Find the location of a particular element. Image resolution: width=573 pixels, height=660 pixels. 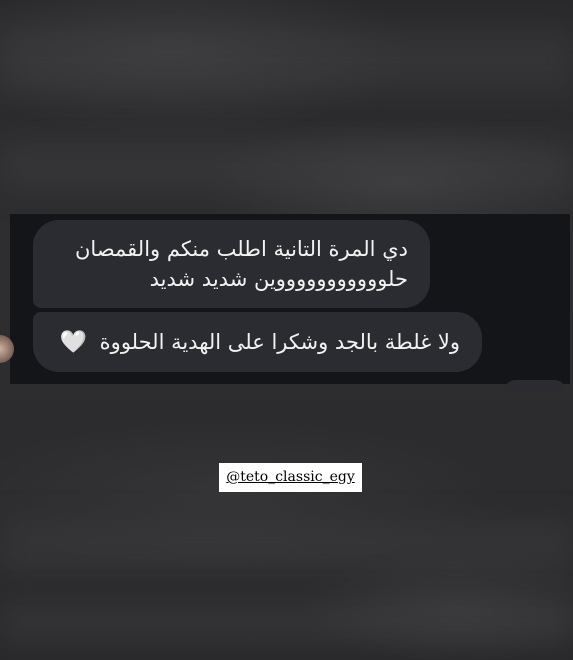

mention-sticker: @teto_classic_egy is located at coordinates (290, 477).